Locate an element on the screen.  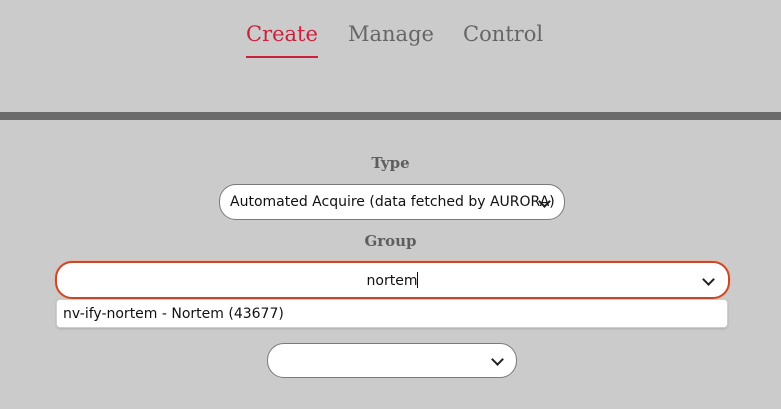
chevron-down-icon is located at coordinates (497, 359).